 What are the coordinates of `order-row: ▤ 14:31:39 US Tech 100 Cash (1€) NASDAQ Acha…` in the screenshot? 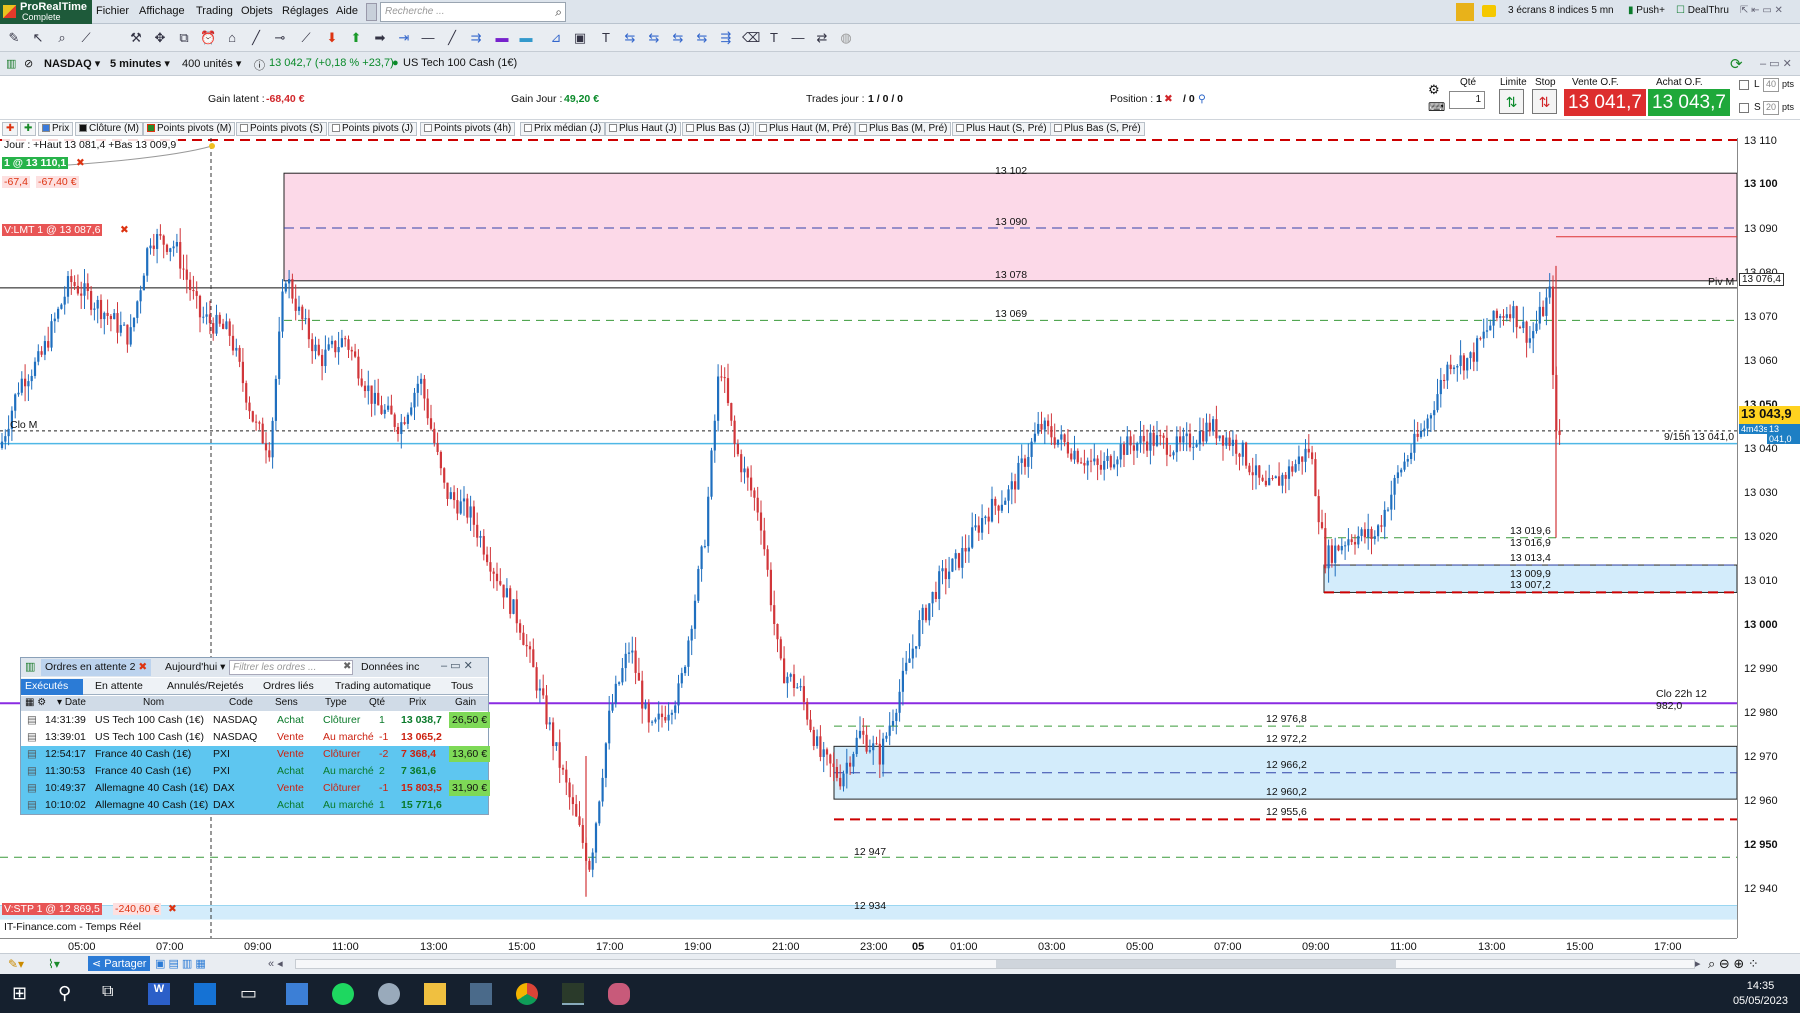 It's located at (256, 720).